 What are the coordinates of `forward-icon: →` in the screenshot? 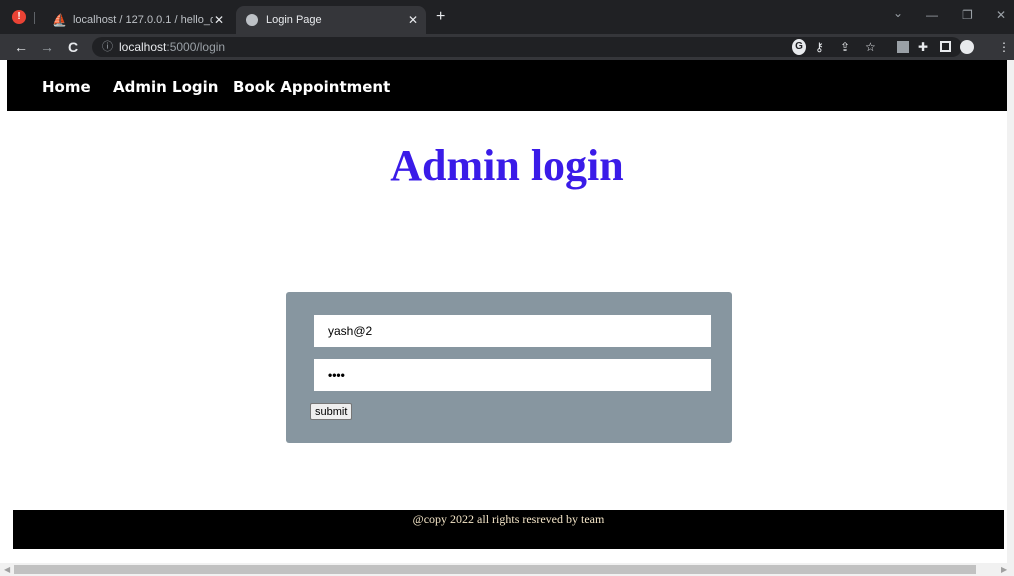 It's located at (47, 47).